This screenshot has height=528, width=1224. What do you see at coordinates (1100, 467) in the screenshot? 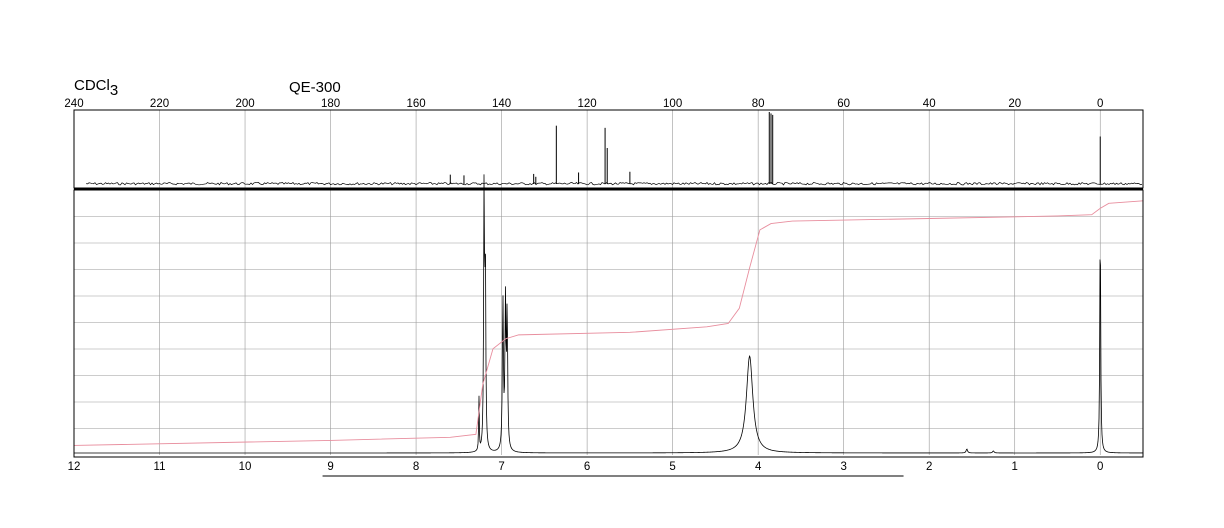
I see `h1-tick-label: 0` at bounding box center [1100, 467].